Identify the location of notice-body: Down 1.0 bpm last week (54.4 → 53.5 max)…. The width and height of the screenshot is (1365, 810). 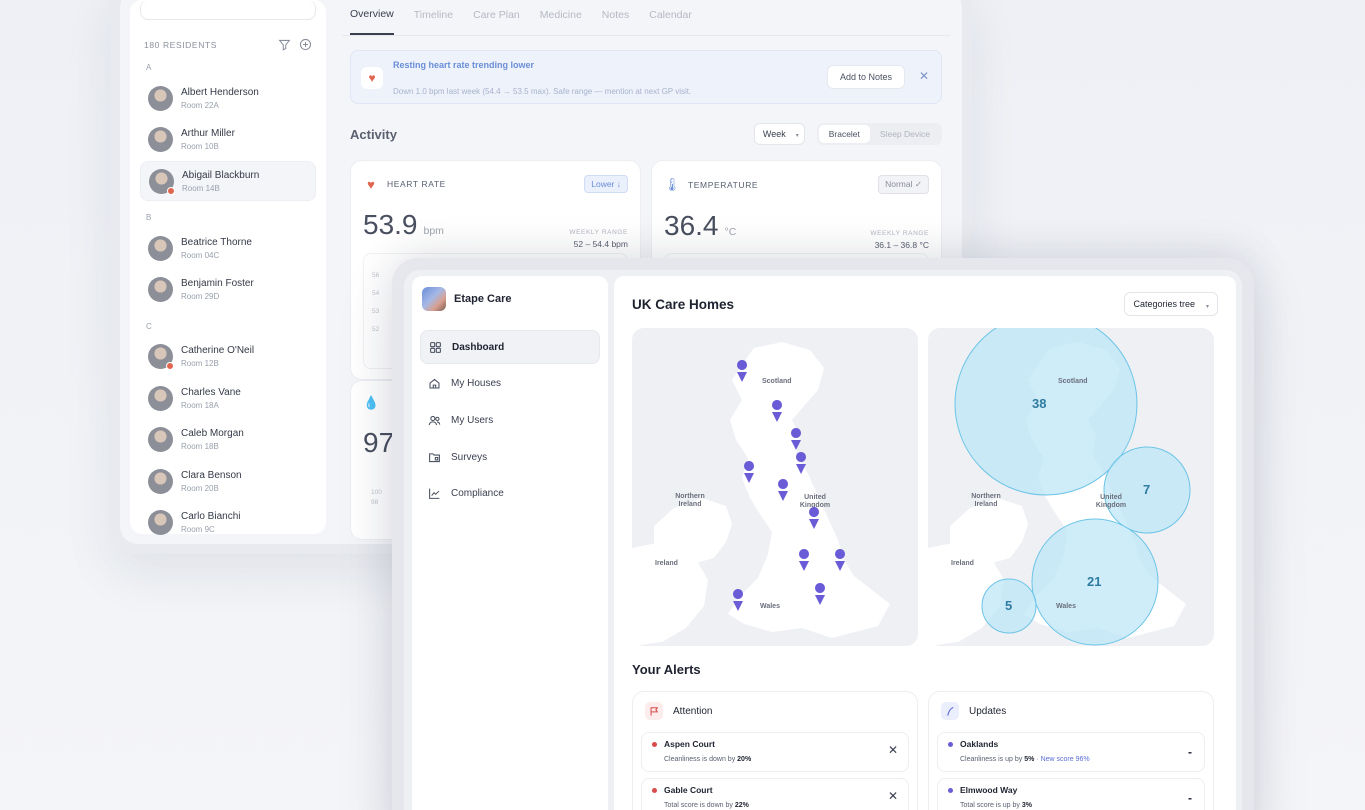
(542, 91).